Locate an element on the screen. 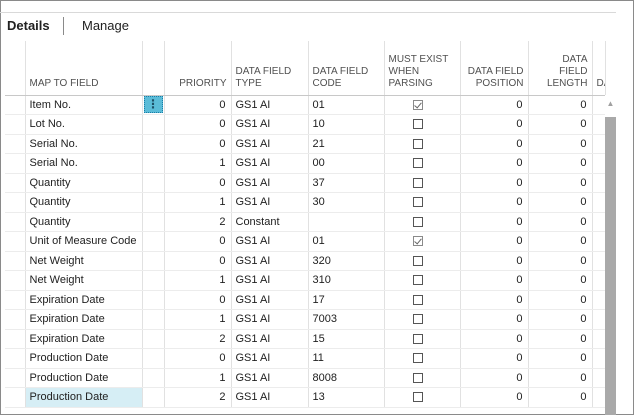 The width and height of the screenshot is (634, 415). table-row: Net Weight 1 GS1 AI 310 0 0 is located at coordinates (305, 280).